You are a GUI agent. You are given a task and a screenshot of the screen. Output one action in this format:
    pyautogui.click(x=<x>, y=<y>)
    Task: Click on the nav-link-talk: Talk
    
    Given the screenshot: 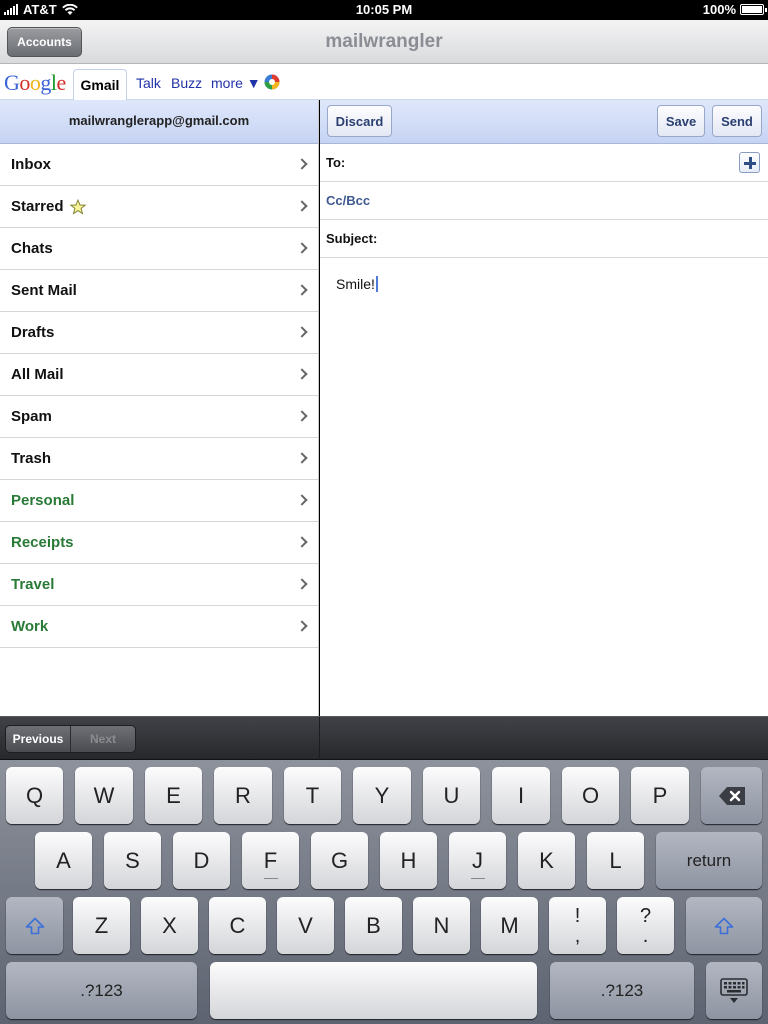 What is the action you would take?
    pyautogui.click(x=148, y=83)
    